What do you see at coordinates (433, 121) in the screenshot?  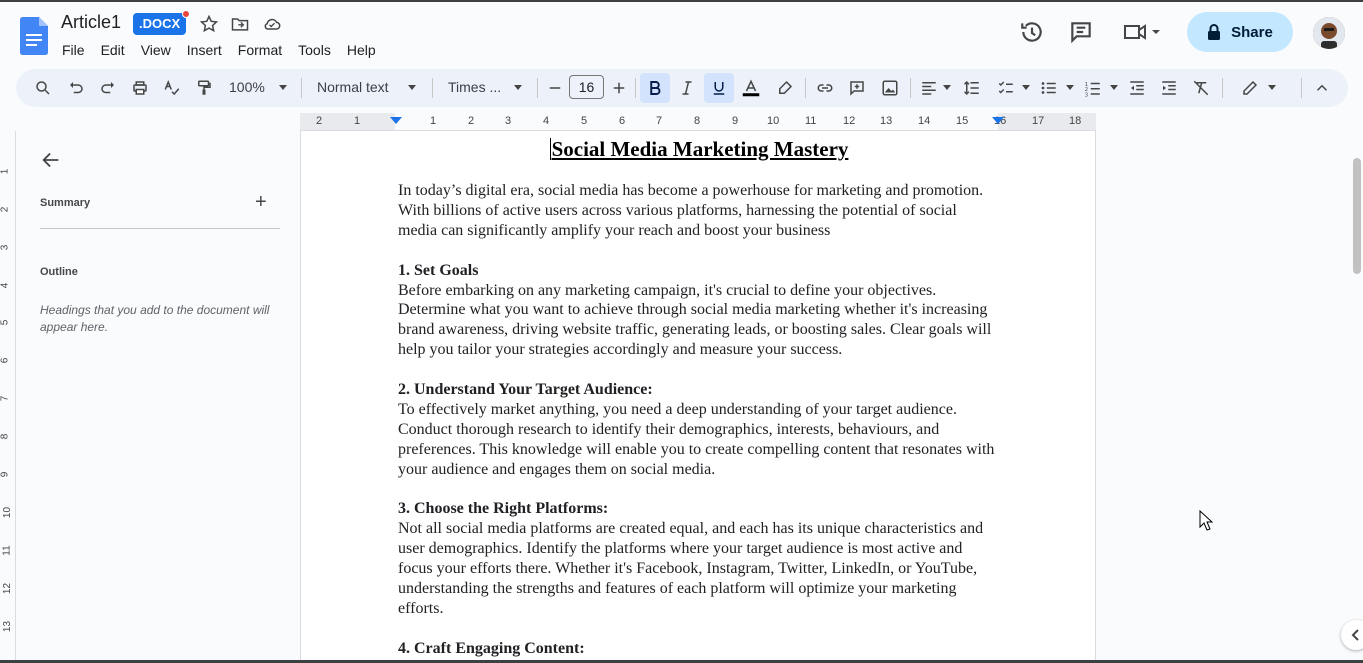 I see `ruler-tick: 1` at bounding box center [433, 121].